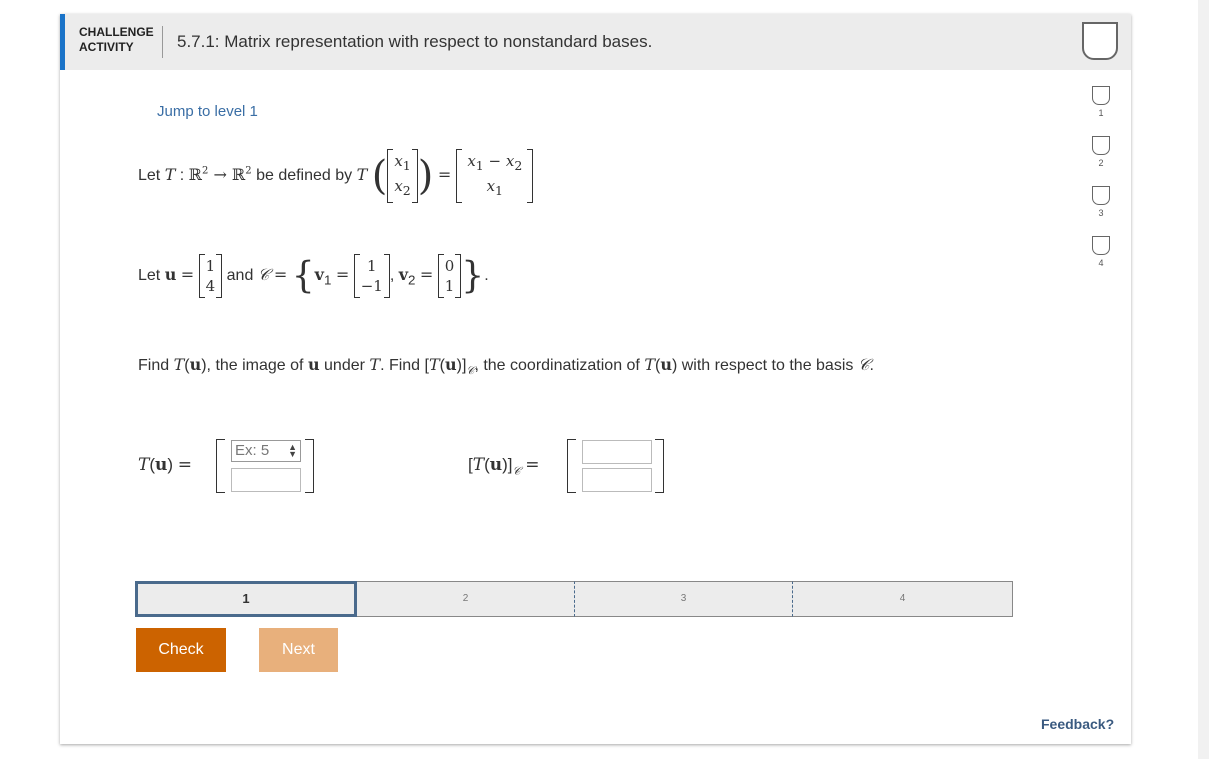  Describe the element at coordinates (617, 480) in the screenshot. I see `coordinate-entry-2-input` at that location.